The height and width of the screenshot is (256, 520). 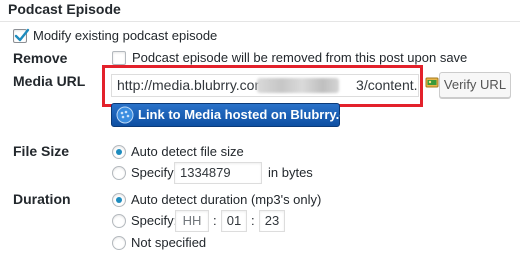 What do you see at coordinates (290, 172) in the screenshot?
I see `file-size-unit-label: in bytes` at bounding box center [290, 172].